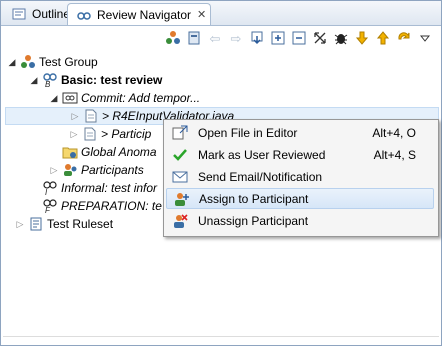 The width and height of the screenshot is (442, 346). Describe the element at coordinates (260, 176) in the screenshot. I see `menu-item-label: Send Email/Notification` at that location.